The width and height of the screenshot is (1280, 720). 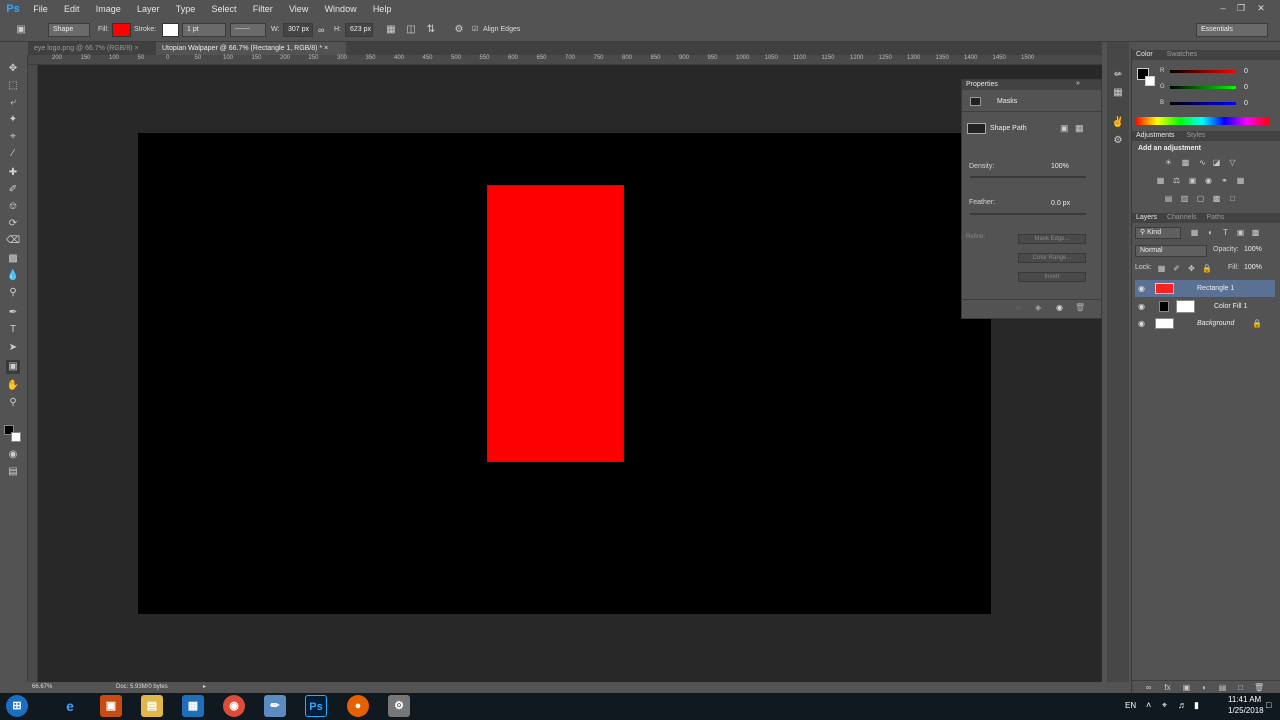 I want to click on workspace-select: Essentials, so click(x=1232, y=30).